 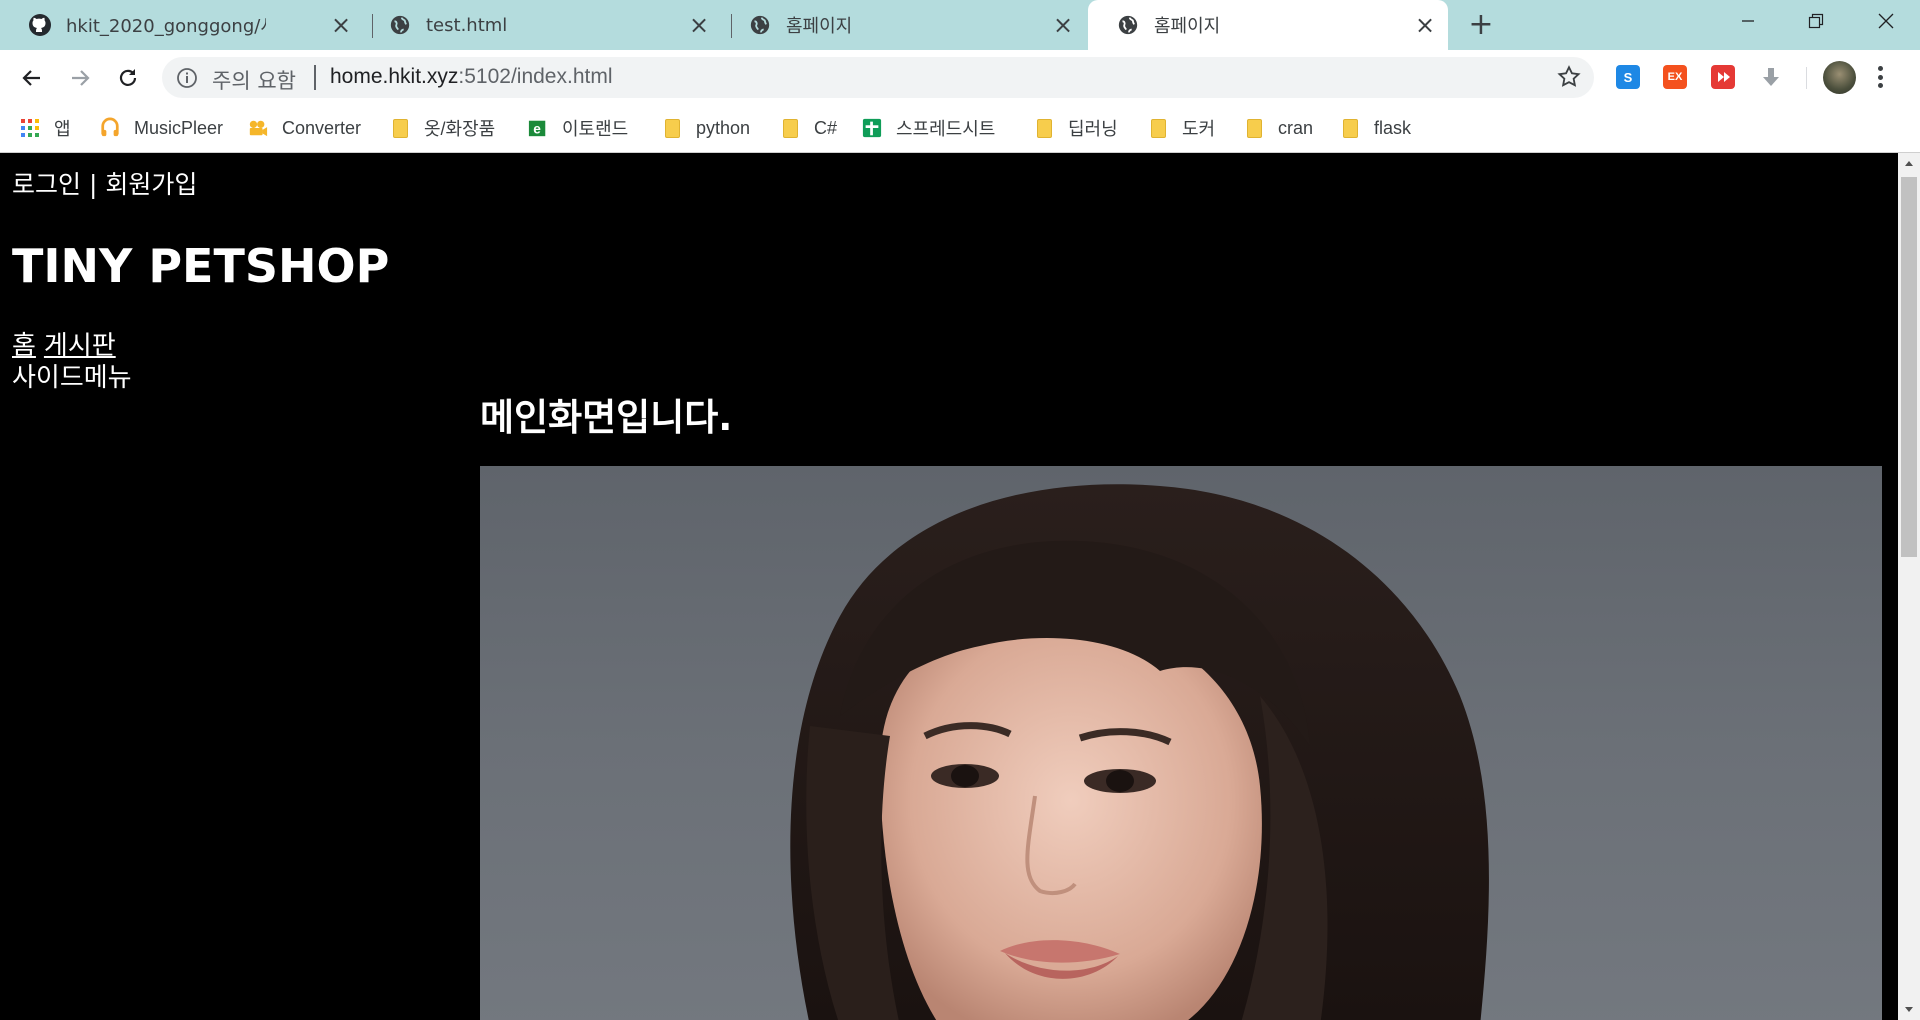 I want to click on bookmark-folder-cran: cran, so click(x=1278, y=128).